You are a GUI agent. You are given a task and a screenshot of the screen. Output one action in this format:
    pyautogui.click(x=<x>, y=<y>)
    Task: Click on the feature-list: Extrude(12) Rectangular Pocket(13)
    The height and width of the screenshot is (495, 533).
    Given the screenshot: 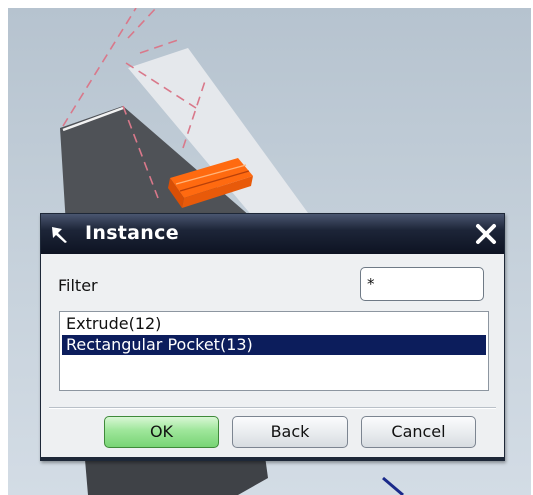 What is the action you would take?
    pyautogui.click(x=274, y=351)
    